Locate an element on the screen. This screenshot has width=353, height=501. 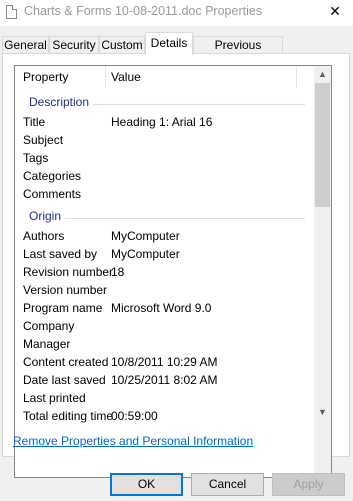
group-description: Description is located at coordinates (164, 104).